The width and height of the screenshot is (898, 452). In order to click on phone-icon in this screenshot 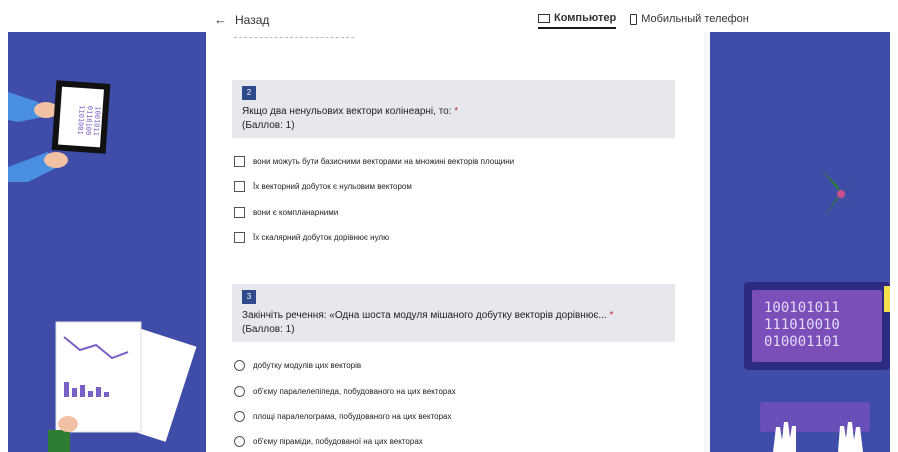, I will do `click(634, 19)`.